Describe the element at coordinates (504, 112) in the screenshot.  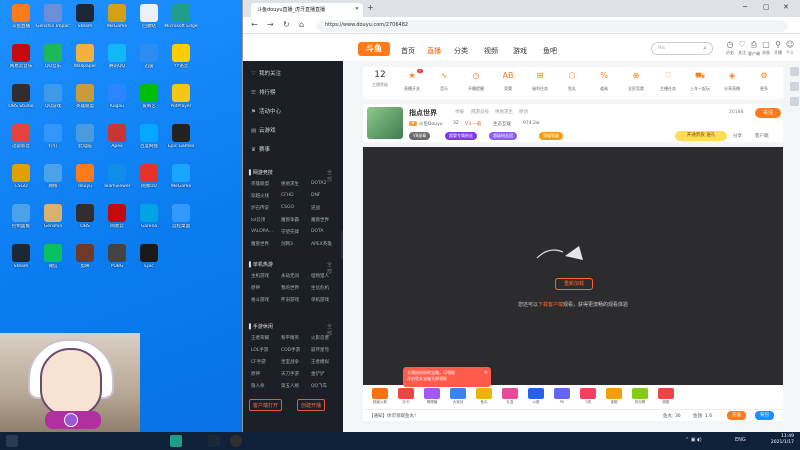
I see `room-subcategory: 绝地求生` at that location.